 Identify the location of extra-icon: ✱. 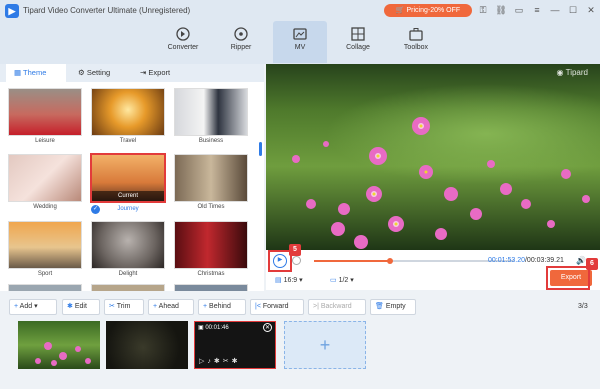
(236, 361).